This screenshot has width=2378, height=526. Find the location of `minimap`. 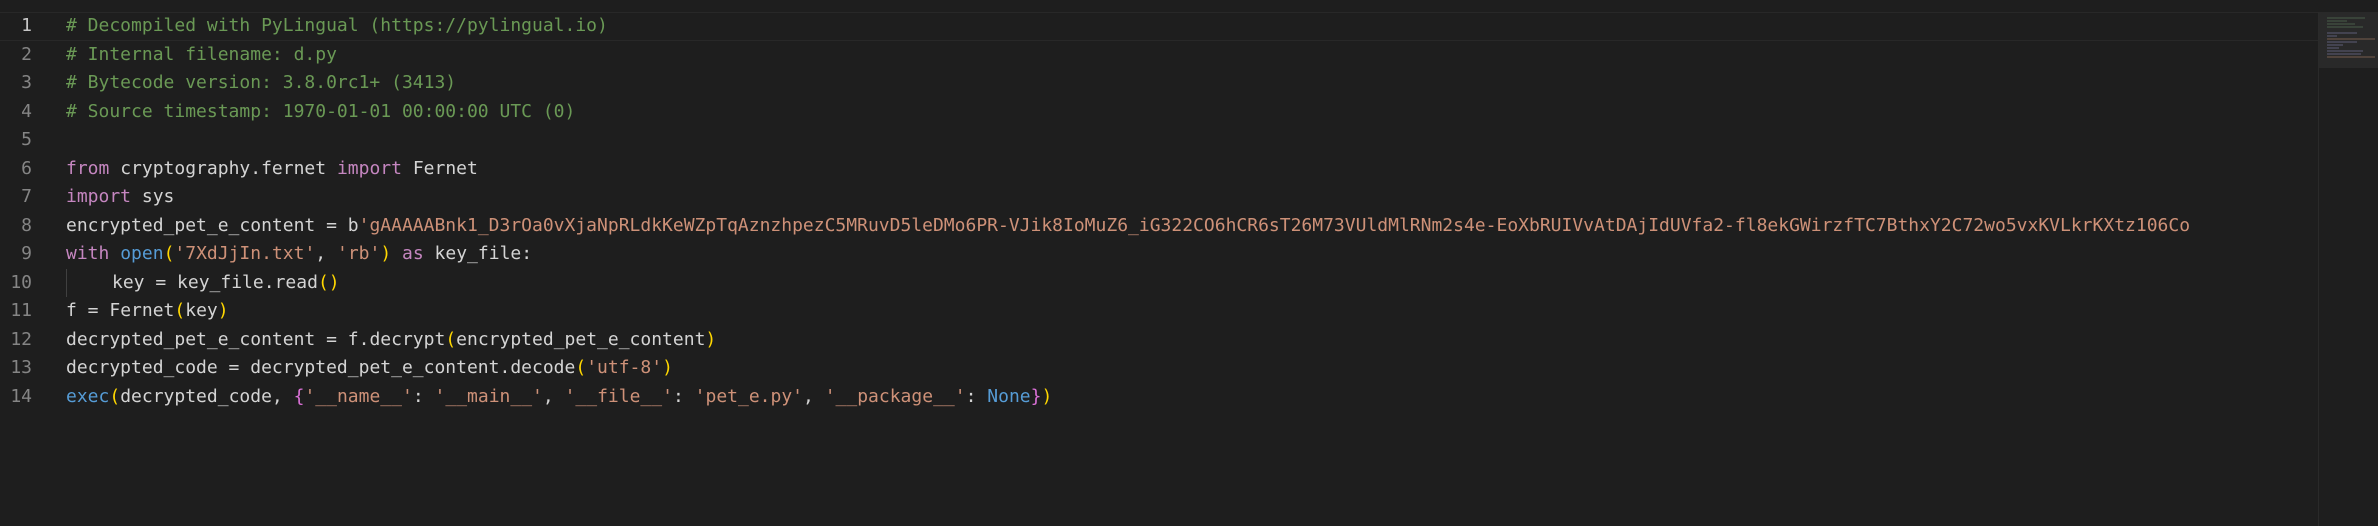

minimap is located at coordinates (2348, 269).